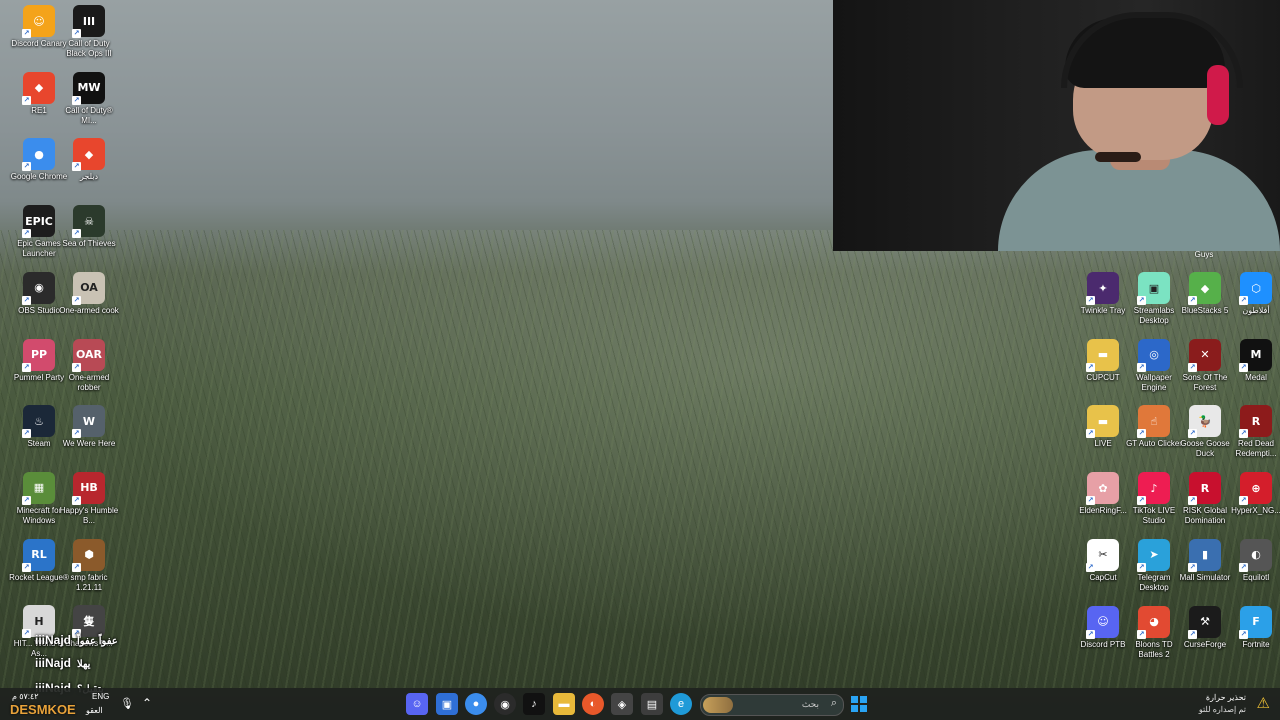 The width and height of the screenshot is (1280, 720). Describe the element at coordinates (1154, 565) in the screenshot. I see `desktop-shortcut: ➤ ↗ Telegram Desktop` at that location.